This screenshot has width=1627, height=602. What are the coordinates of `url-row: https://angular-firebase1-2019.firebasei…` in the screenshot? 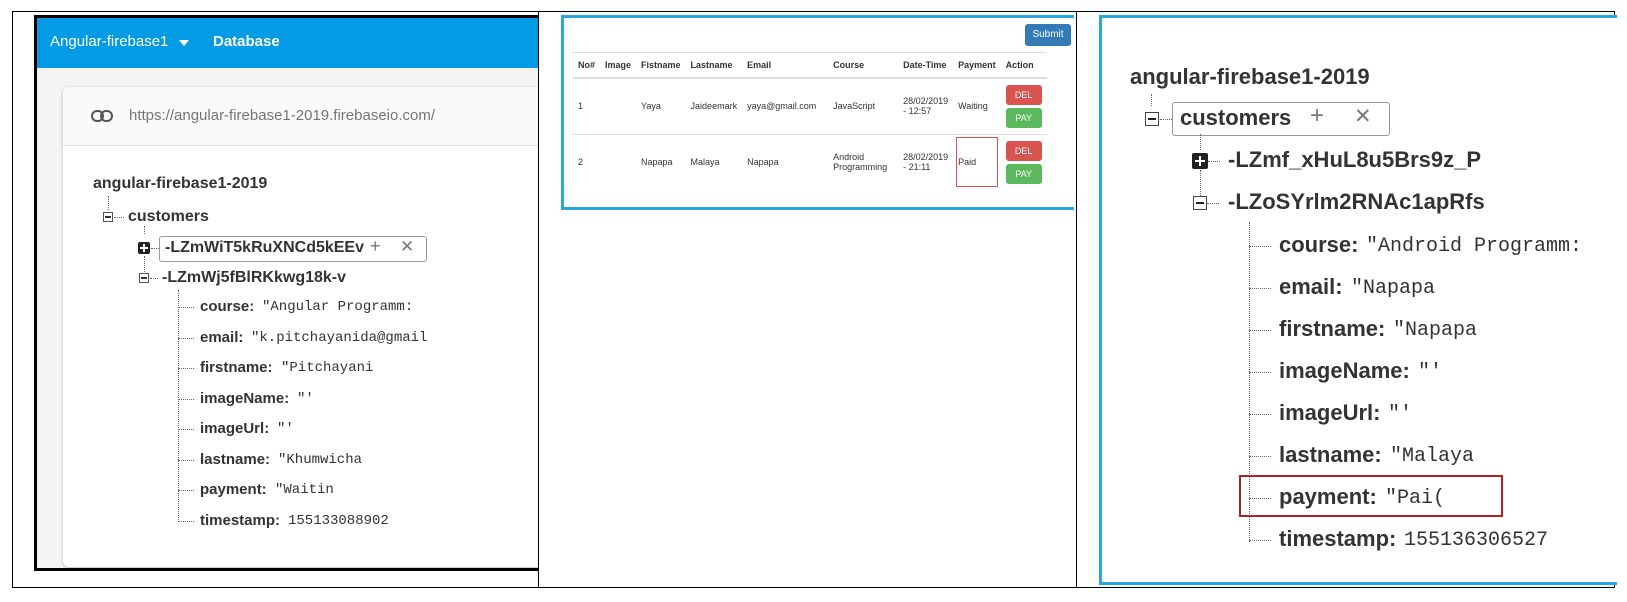 It's located at (300, 116).